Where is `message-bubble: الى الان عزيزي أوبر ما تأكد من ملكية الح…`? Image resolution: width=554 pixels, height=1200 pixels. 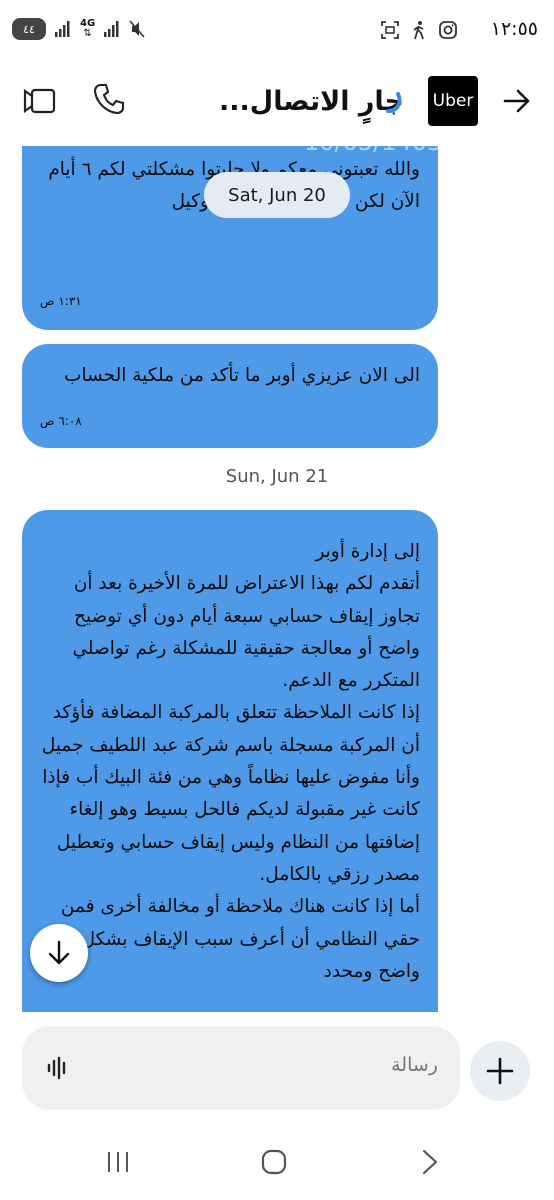
message-bubble: الى الان عزيزي أوبر ما تأكد من ملكية الح… is located at coordinates (230, 396).